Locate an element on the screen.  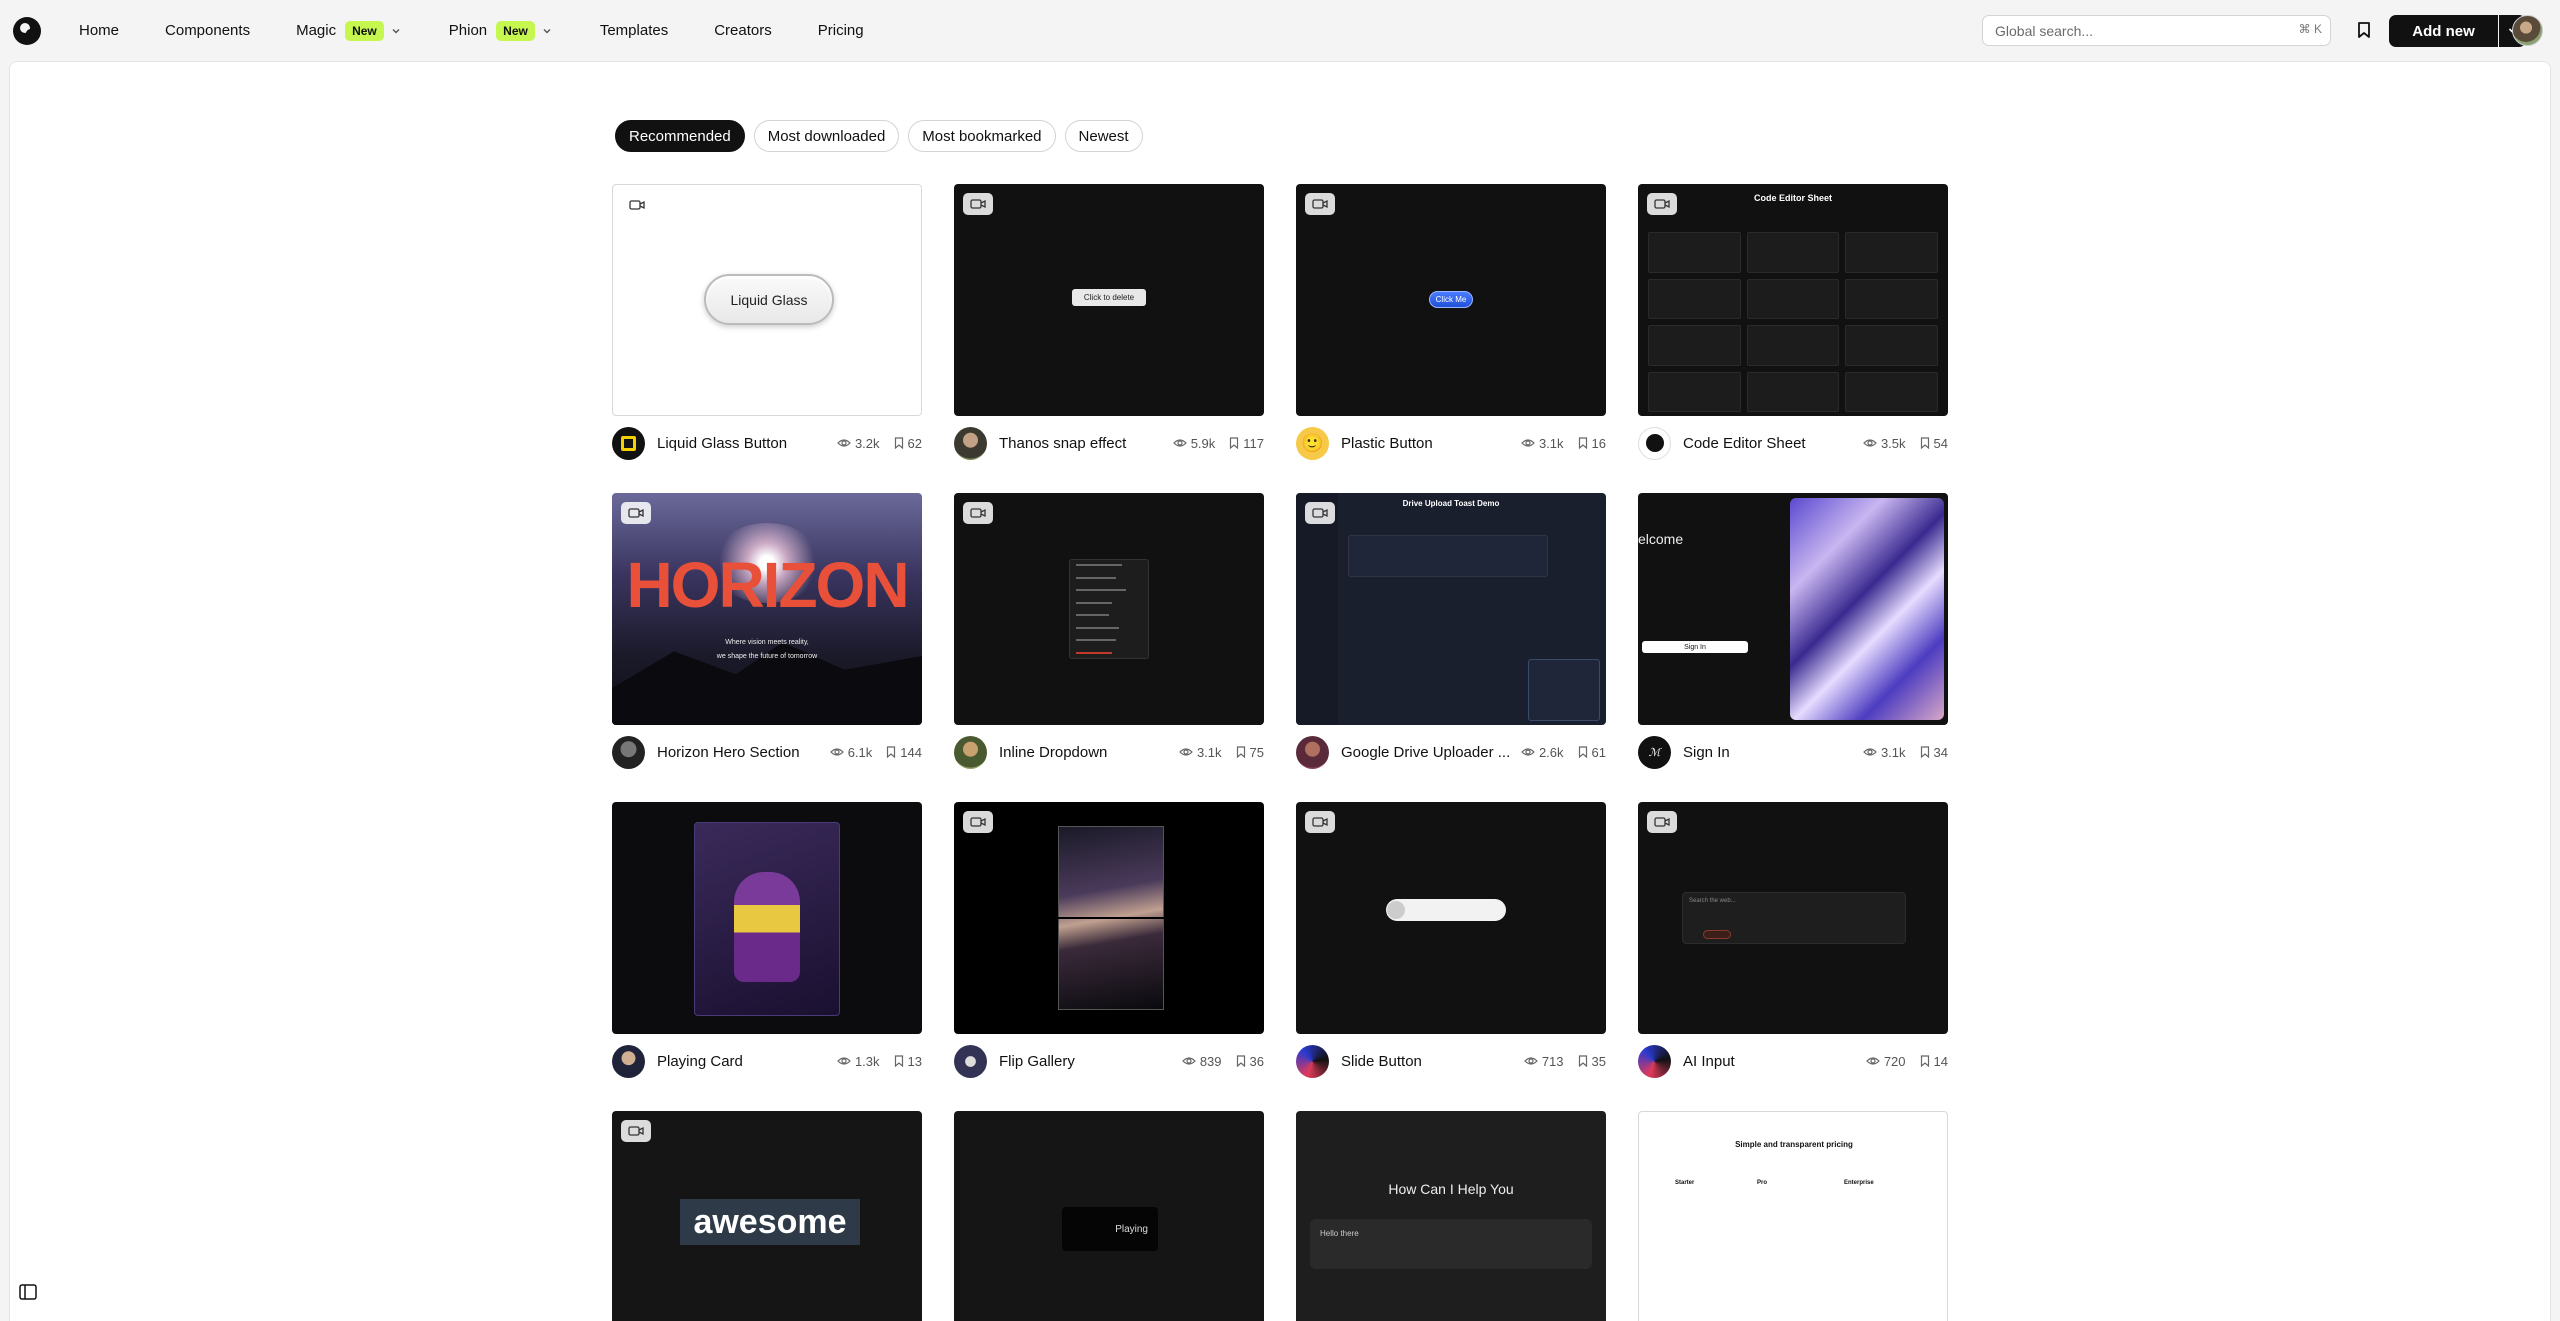
component-card: Flip Gallery 839 36 is located at coordinates (1109, 940).